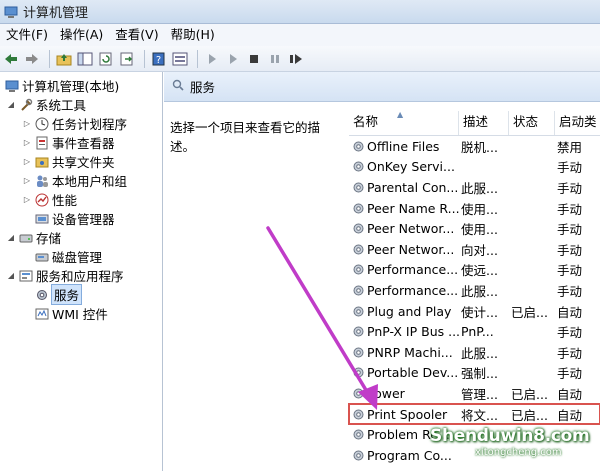 The height and width of the screenshot is (471, 600). Describe the element at coordinates (180, 59) in the screenshot. I see `properties-icon` at that location.